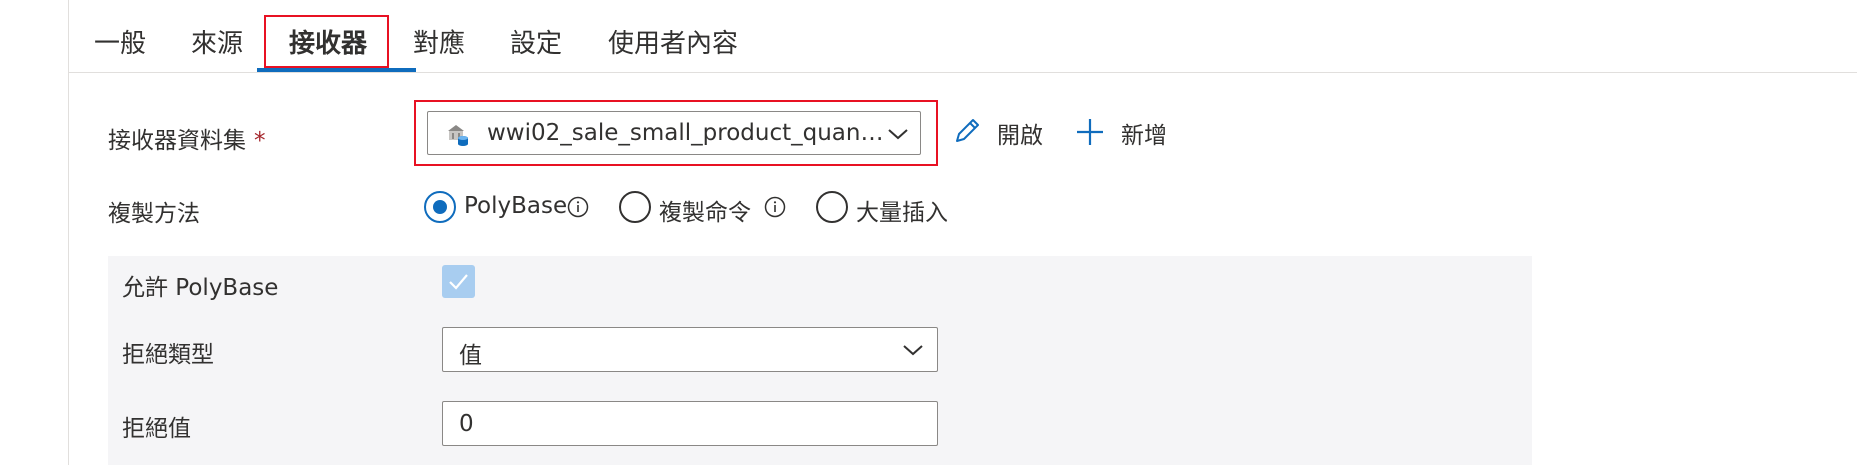 The width and height of the screenshot is (1857, 465). Describe the element at coordinates (187, 141) in the screenshot. I see `sink-dataset-label: 接收器資料集 *` at that location.